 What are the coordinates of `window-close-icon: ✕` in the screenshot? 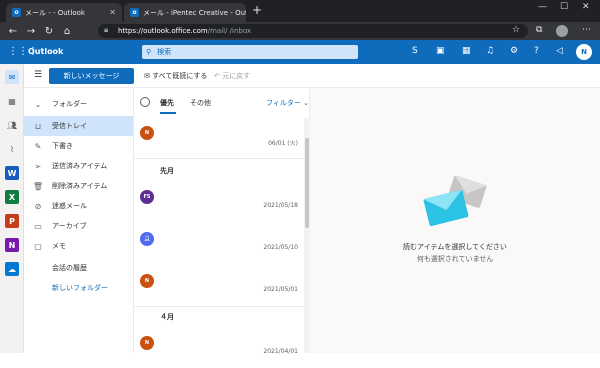 It's located at (586, 7).